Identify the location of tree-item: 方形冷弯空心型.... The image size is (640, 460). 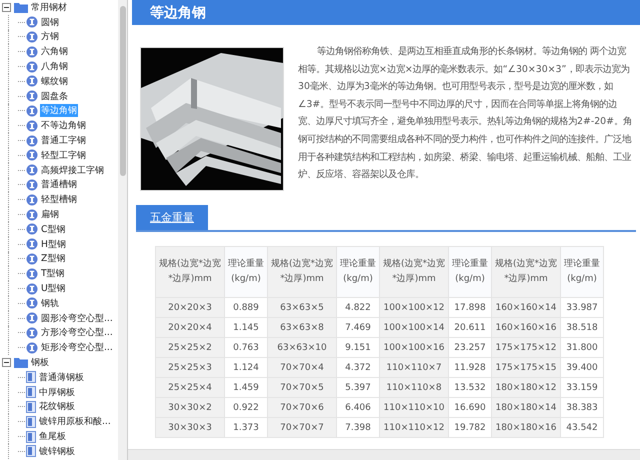
(77, 333).